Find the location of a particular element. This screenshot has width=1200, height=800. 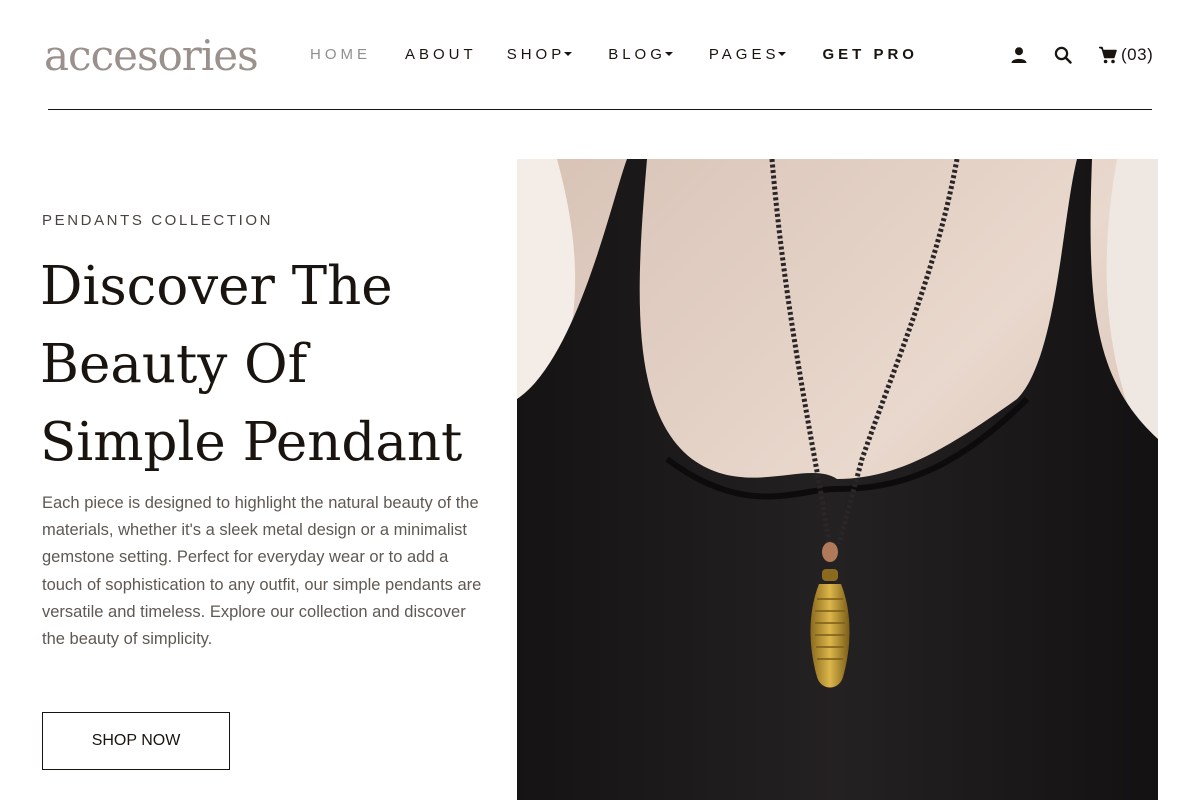

hero-headline-line: Beauty Of is located at coordinates (174, 364).